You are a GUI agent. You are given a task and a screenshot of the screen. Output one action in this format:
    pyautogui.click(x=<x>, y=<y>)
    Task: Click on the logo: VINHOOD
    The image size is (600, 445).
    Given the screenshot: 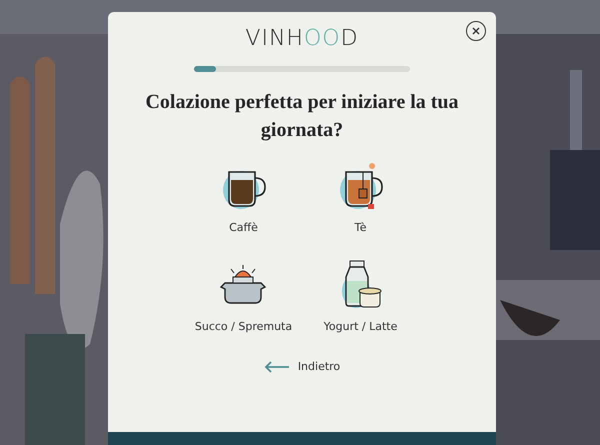 What is the action you would take?
    pyautogui.click(x=302, y=39)
    